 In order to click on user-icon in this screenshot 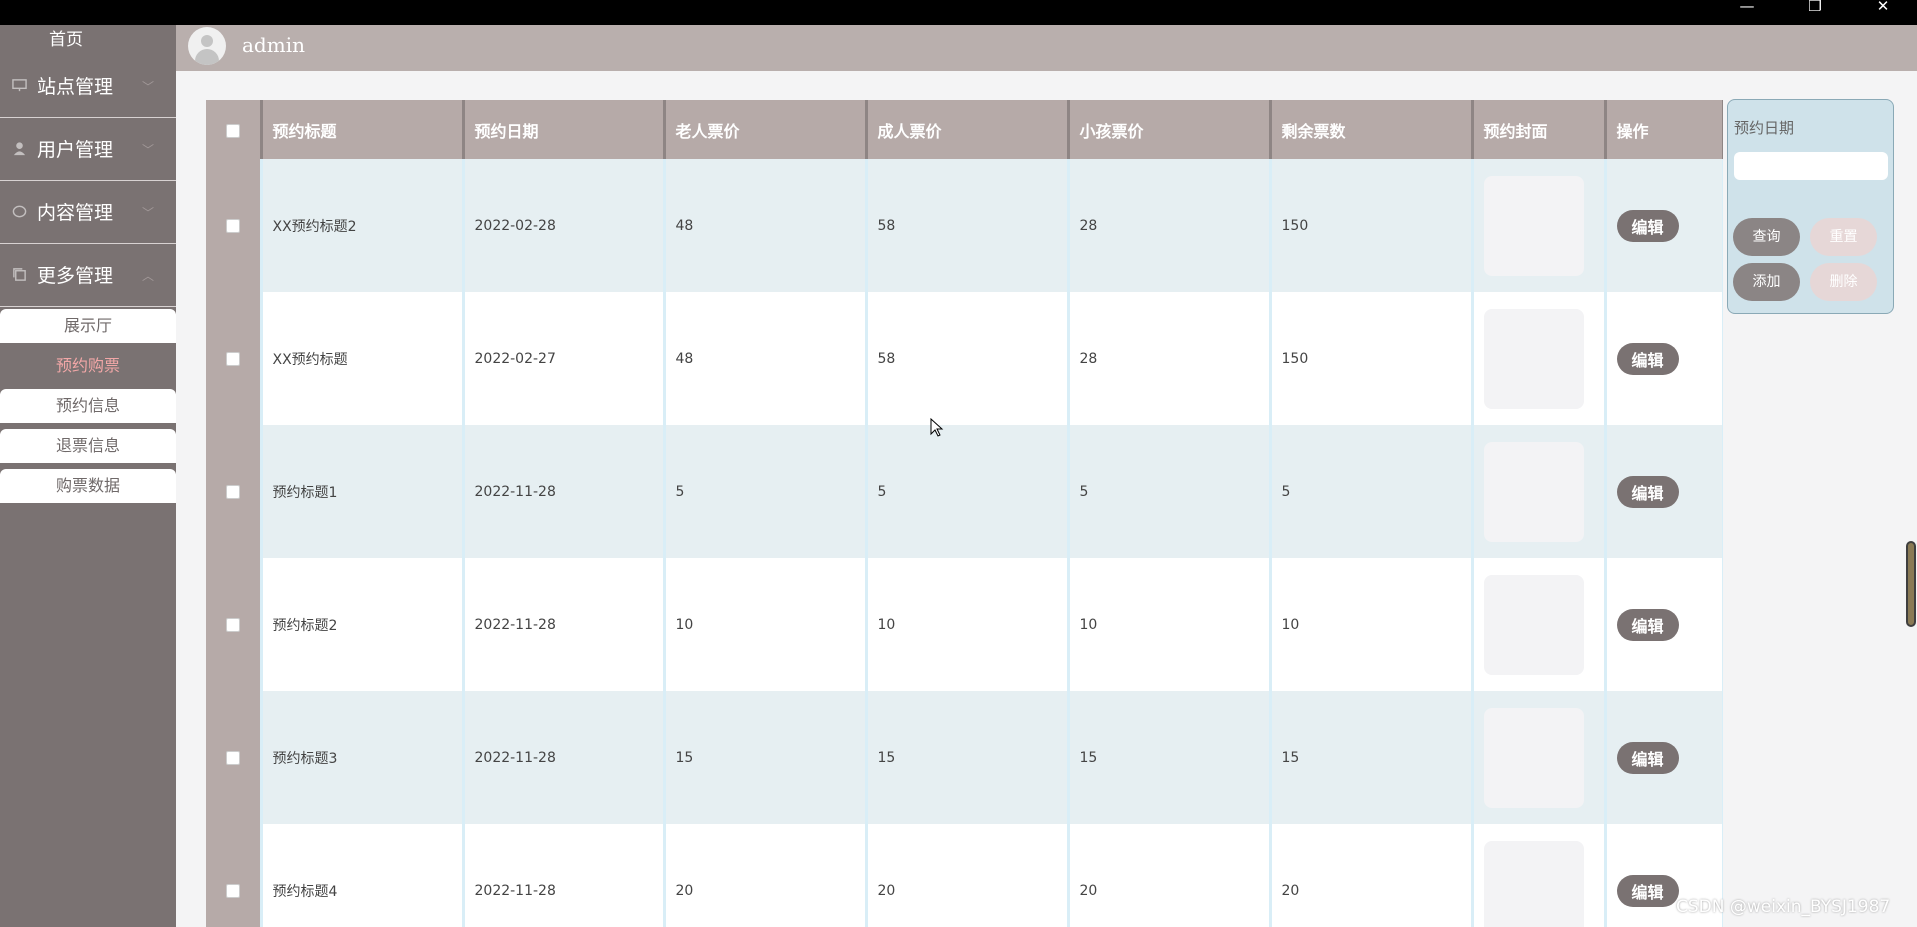, I will do `click(19, 149)`.